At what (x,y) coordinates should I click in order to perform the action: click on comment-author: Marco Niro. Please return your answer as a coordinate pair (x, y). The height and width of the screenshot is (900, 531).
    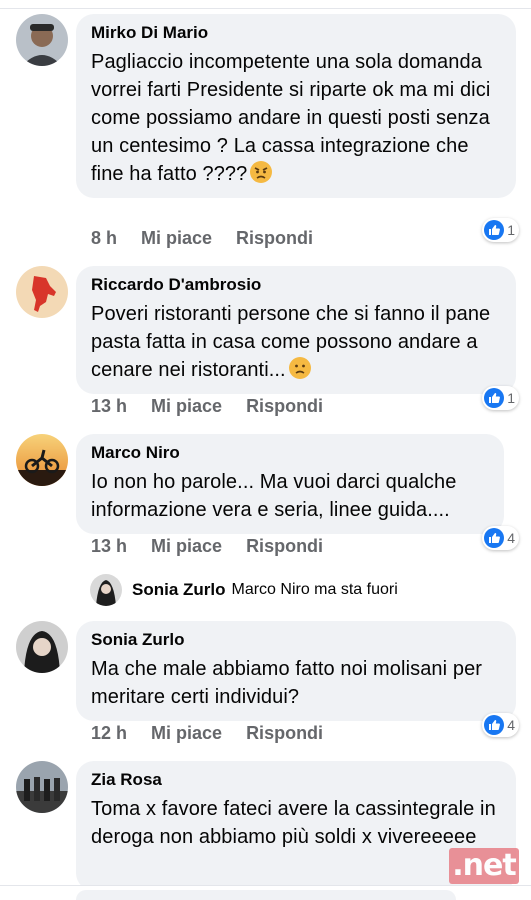
    Looking at the image, I should click on (290, 453).